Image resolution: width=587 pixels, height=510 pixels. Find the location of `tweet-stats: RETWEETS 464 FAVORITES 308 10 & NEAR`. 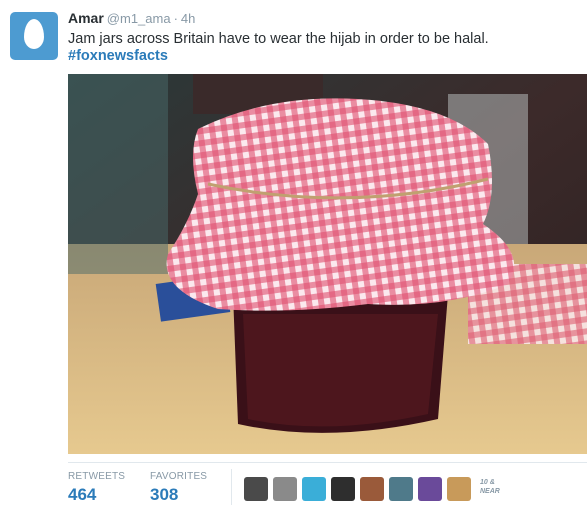

tweet-stats: RETWEETS 464 FAVORITES 308 10 & NEAR is located at coordinates (327, 486).